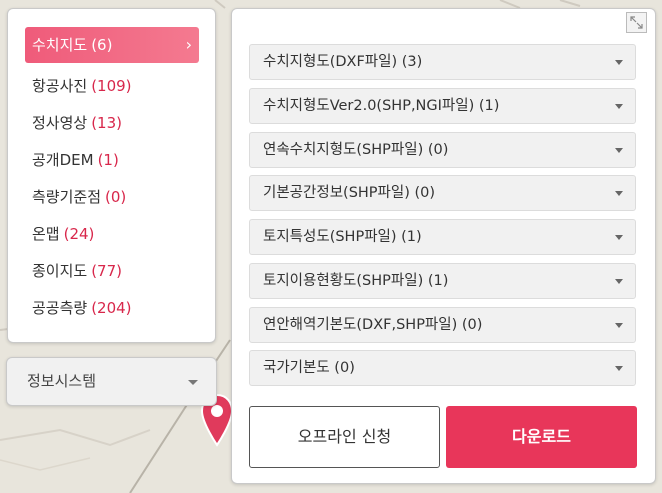  Describe the element at coordinates (343, 62) in the screenshot. I see `download-item-label: 수치지형도(DXF파일) (3)` at that location.